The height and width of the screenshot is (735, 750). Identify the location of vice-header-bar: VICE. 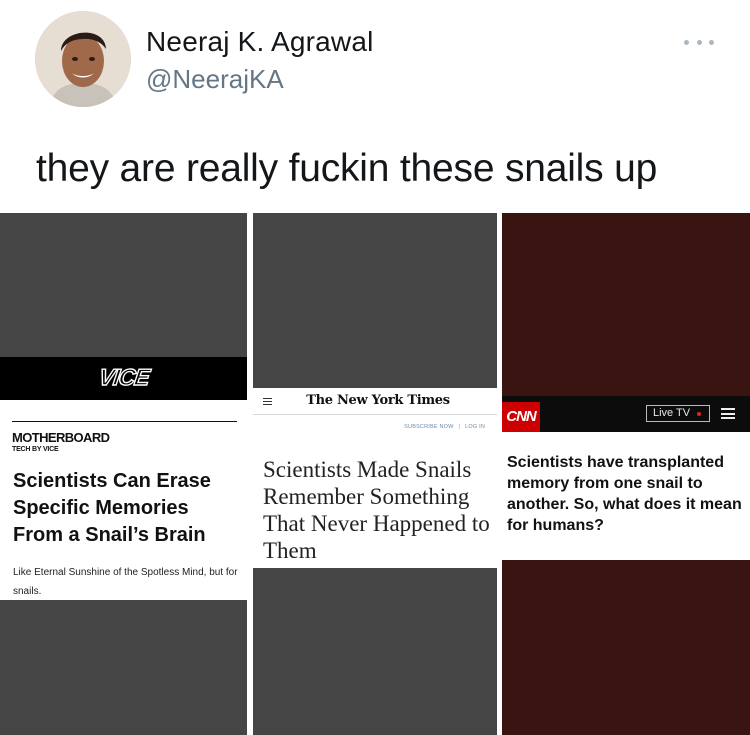
(123, 378).